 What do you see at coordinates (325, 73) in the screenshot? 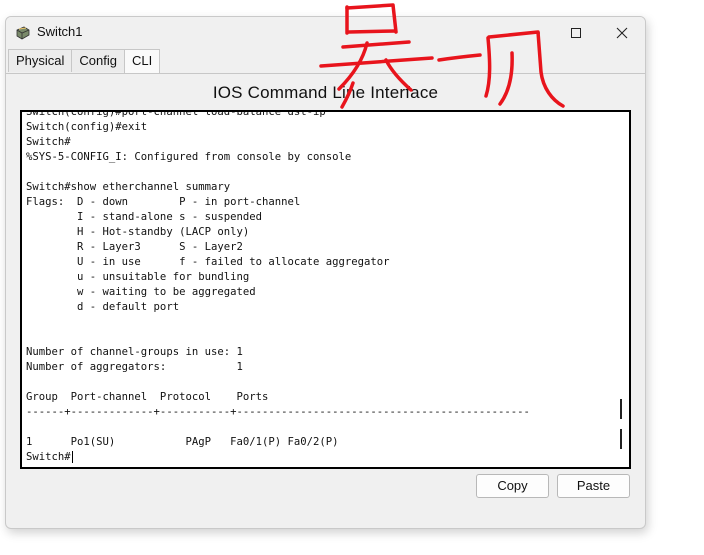
I see `tab-divider` at bounding box center [325, 73].